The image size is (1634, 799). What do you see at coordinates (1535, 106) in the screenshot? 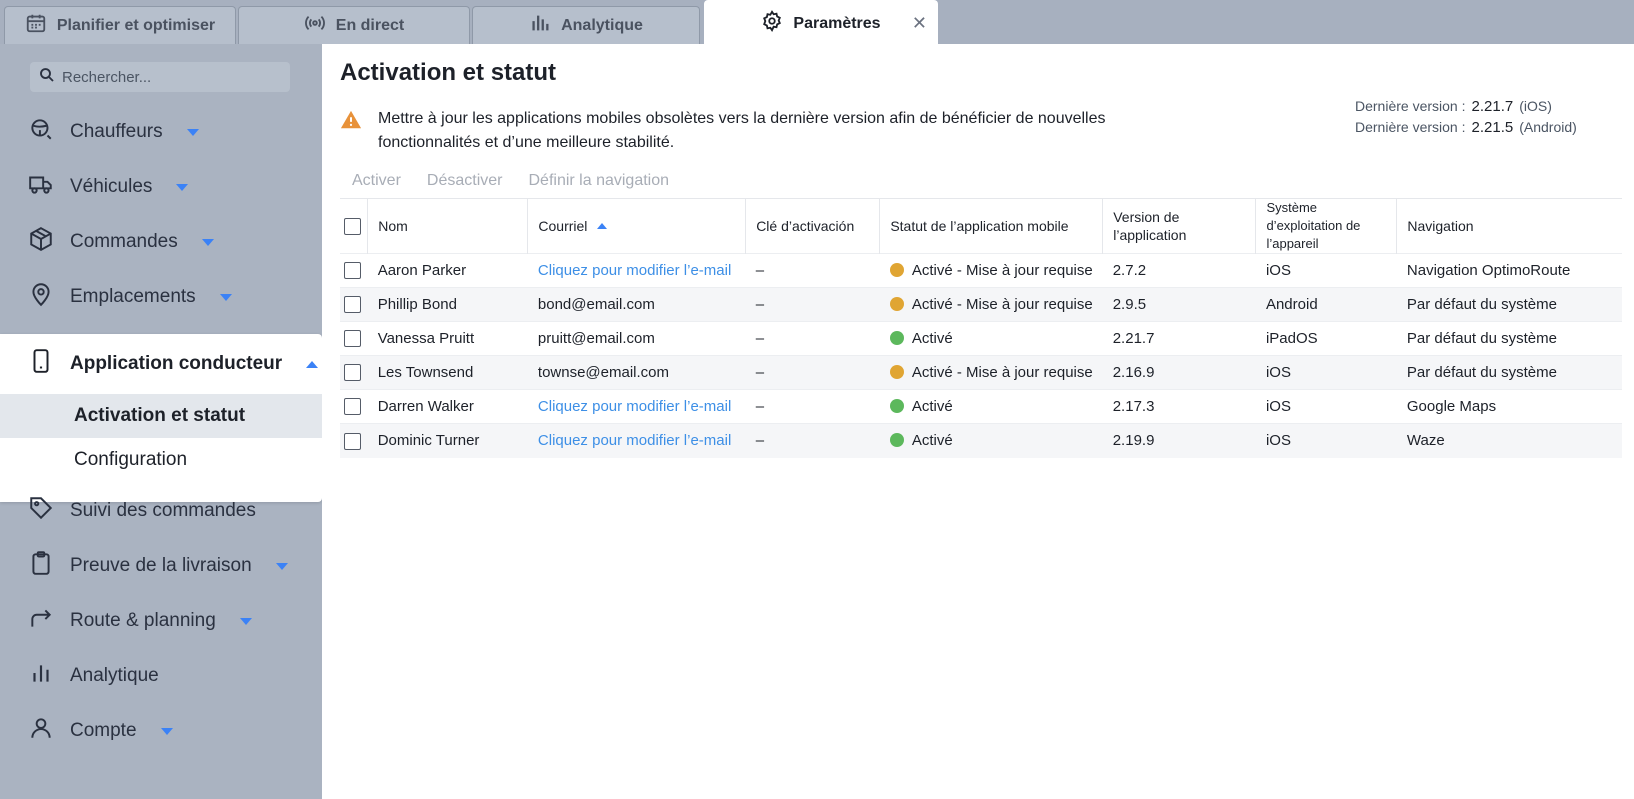
I see `version-platform: (iOS)` at bounding box center [1535, 106].